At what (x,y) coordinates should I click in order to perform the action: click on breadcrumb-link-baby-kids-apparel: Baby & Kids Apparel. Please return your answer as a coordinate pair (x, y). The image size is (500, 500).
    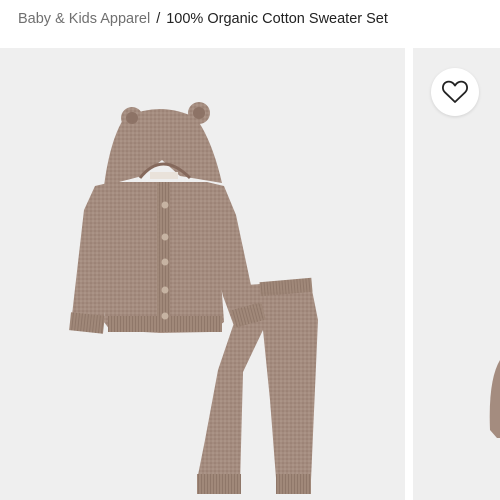
    Looking at the image, I should click on (84, 19).